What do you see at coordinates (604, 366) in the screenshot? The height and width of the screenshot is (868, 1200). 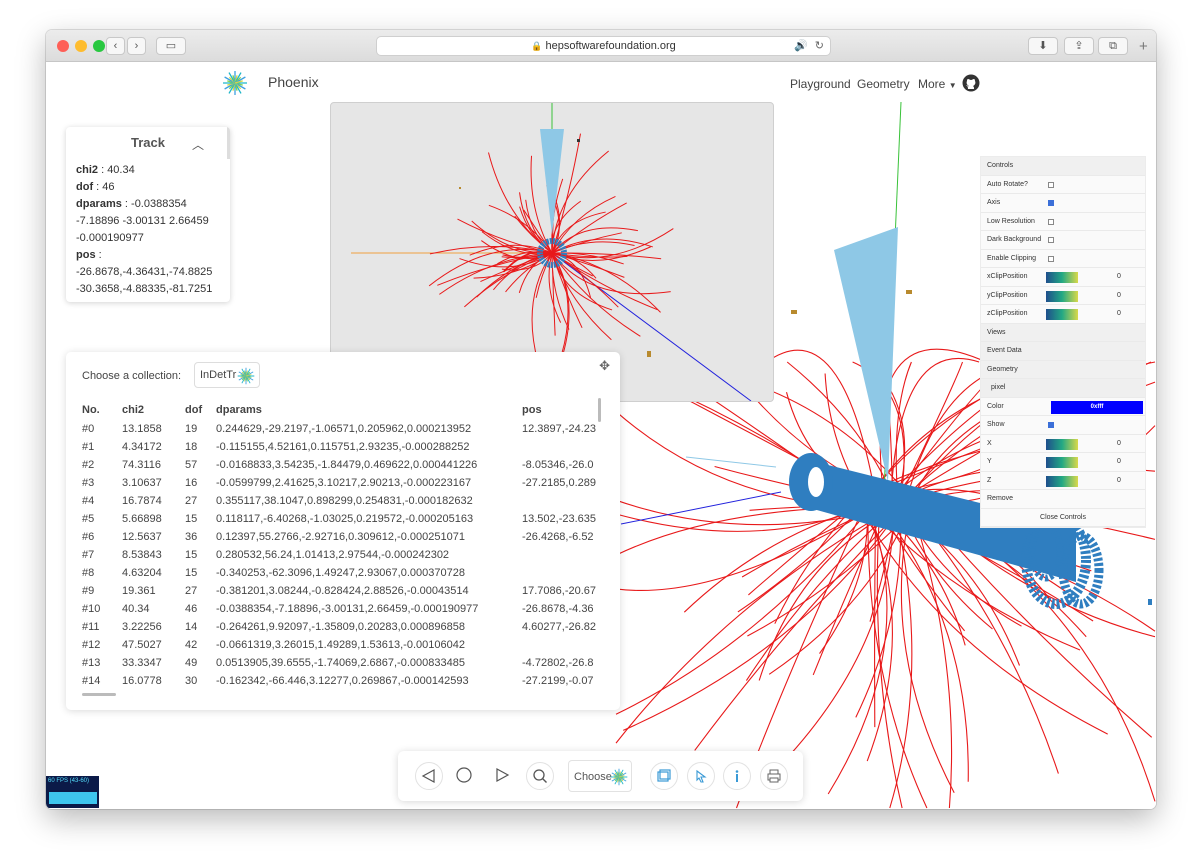 I see `move-icon: ✥` at bounding box center [604, 366].